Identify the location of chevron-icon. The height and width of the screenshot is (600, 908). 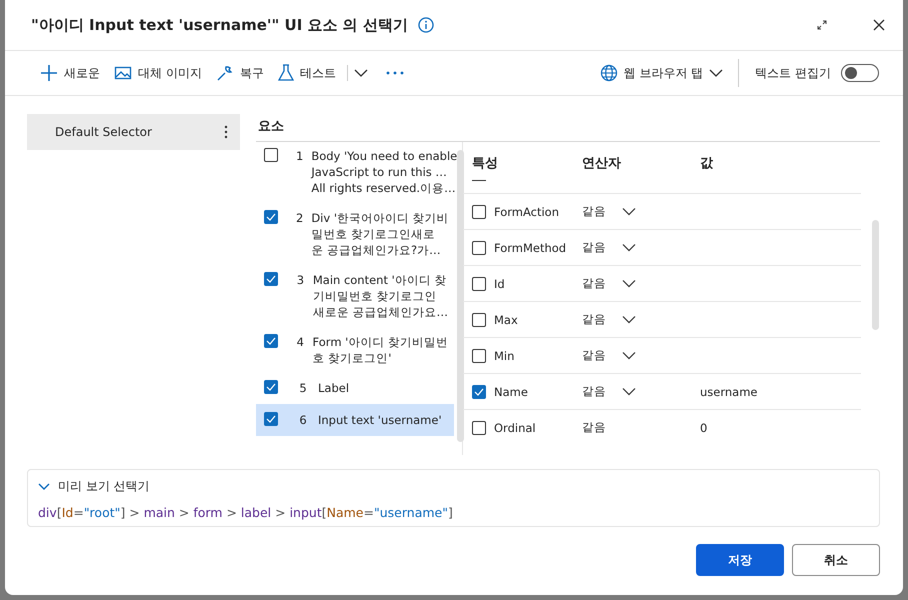
(44, 486).